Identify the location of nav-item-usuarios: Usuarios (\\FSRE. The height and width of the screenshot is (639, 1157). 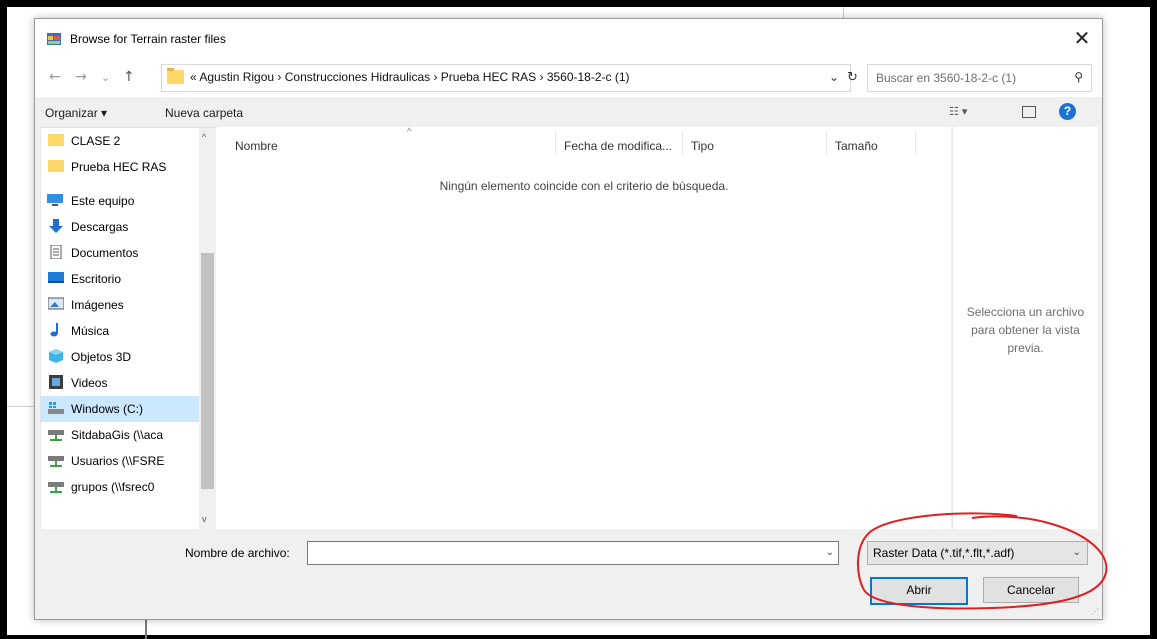
(120, 461).